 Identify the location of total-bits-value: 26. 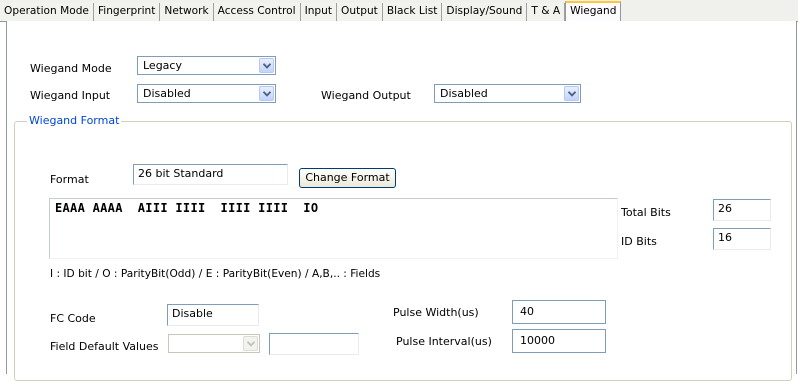
(725, 208).